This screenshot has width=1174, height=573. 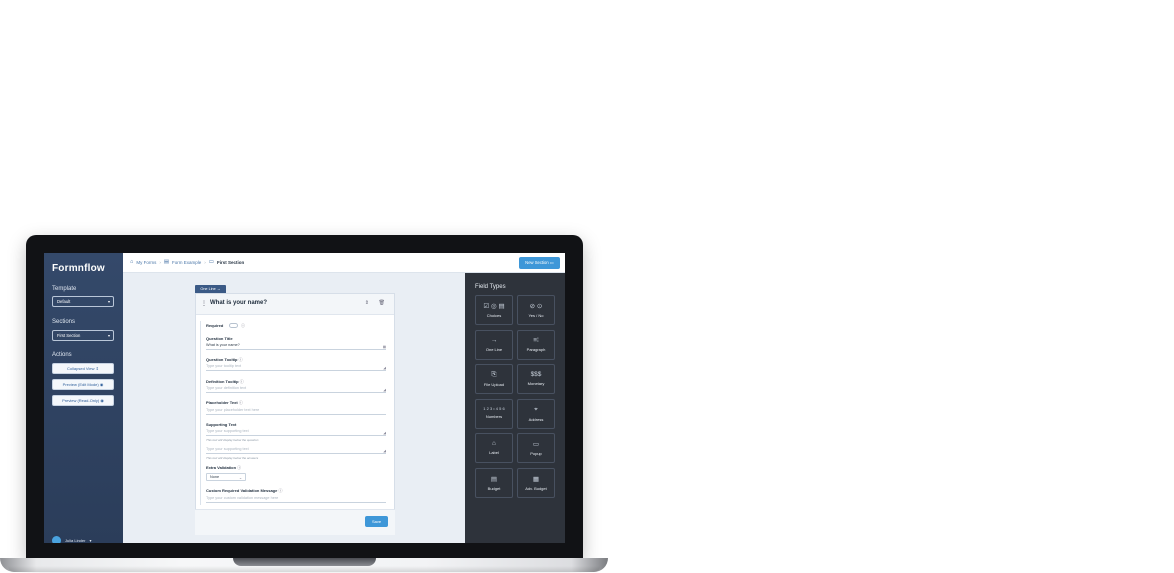 I want to click on template-value: Default, so click(x=64, y=301).